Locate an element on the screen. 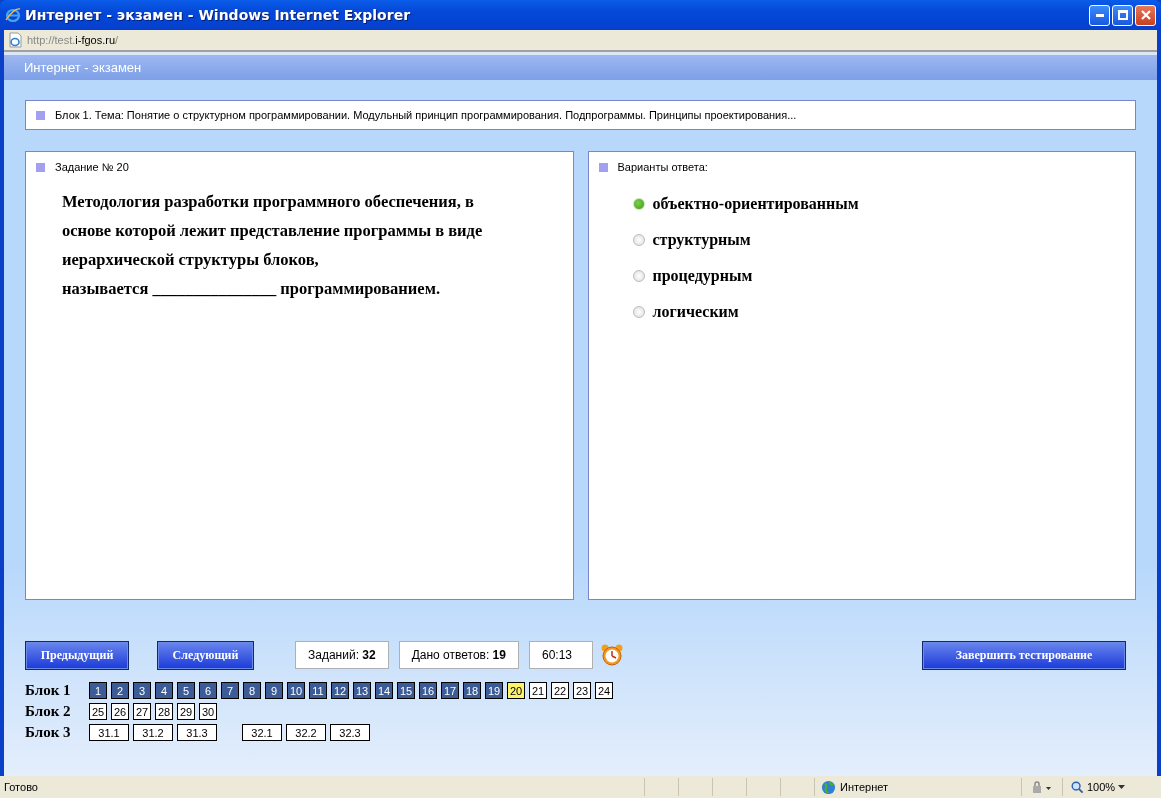 This screenshot has width=1161, height=798. address-url: http://test.i-fgos.ru/ is located at coordinates (73, 40).